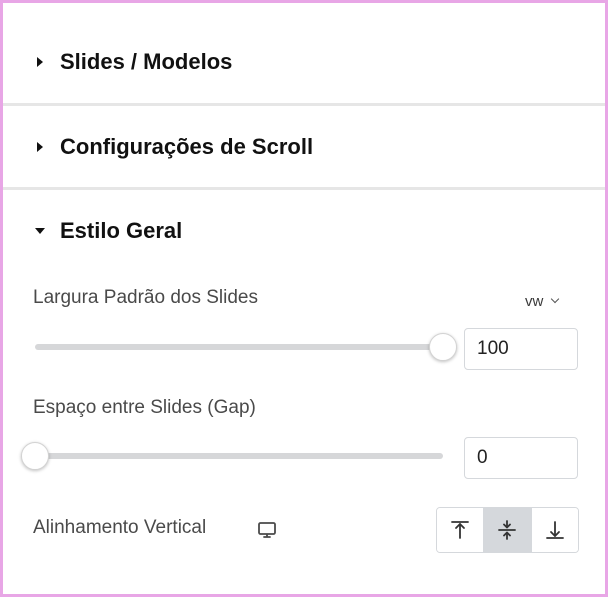 This screenshot has height=597, width=608. What do you see at coordinates (534, 301) in the screenshot?
I see `unit-value: vw` at bounding box center [534, 301].